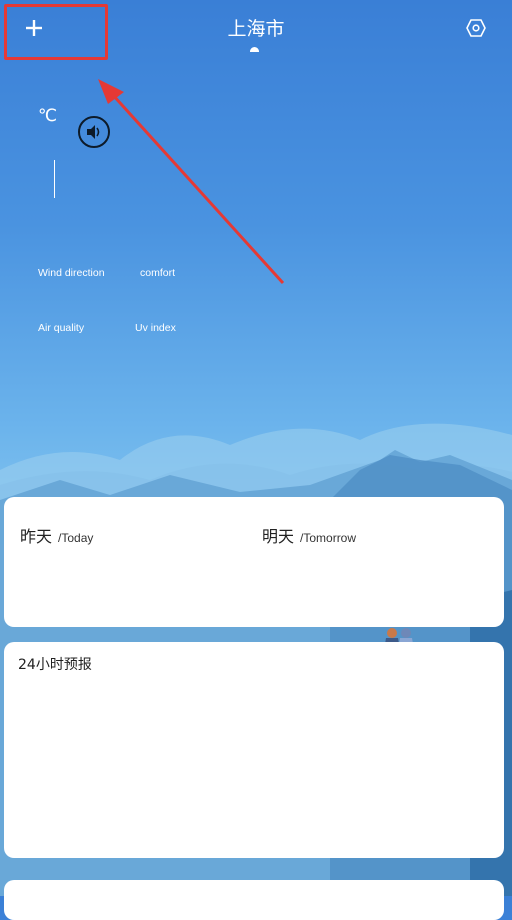  Describe the element at coordinates (54, 179) in the screenshot. I see `text-cursor` at that location.